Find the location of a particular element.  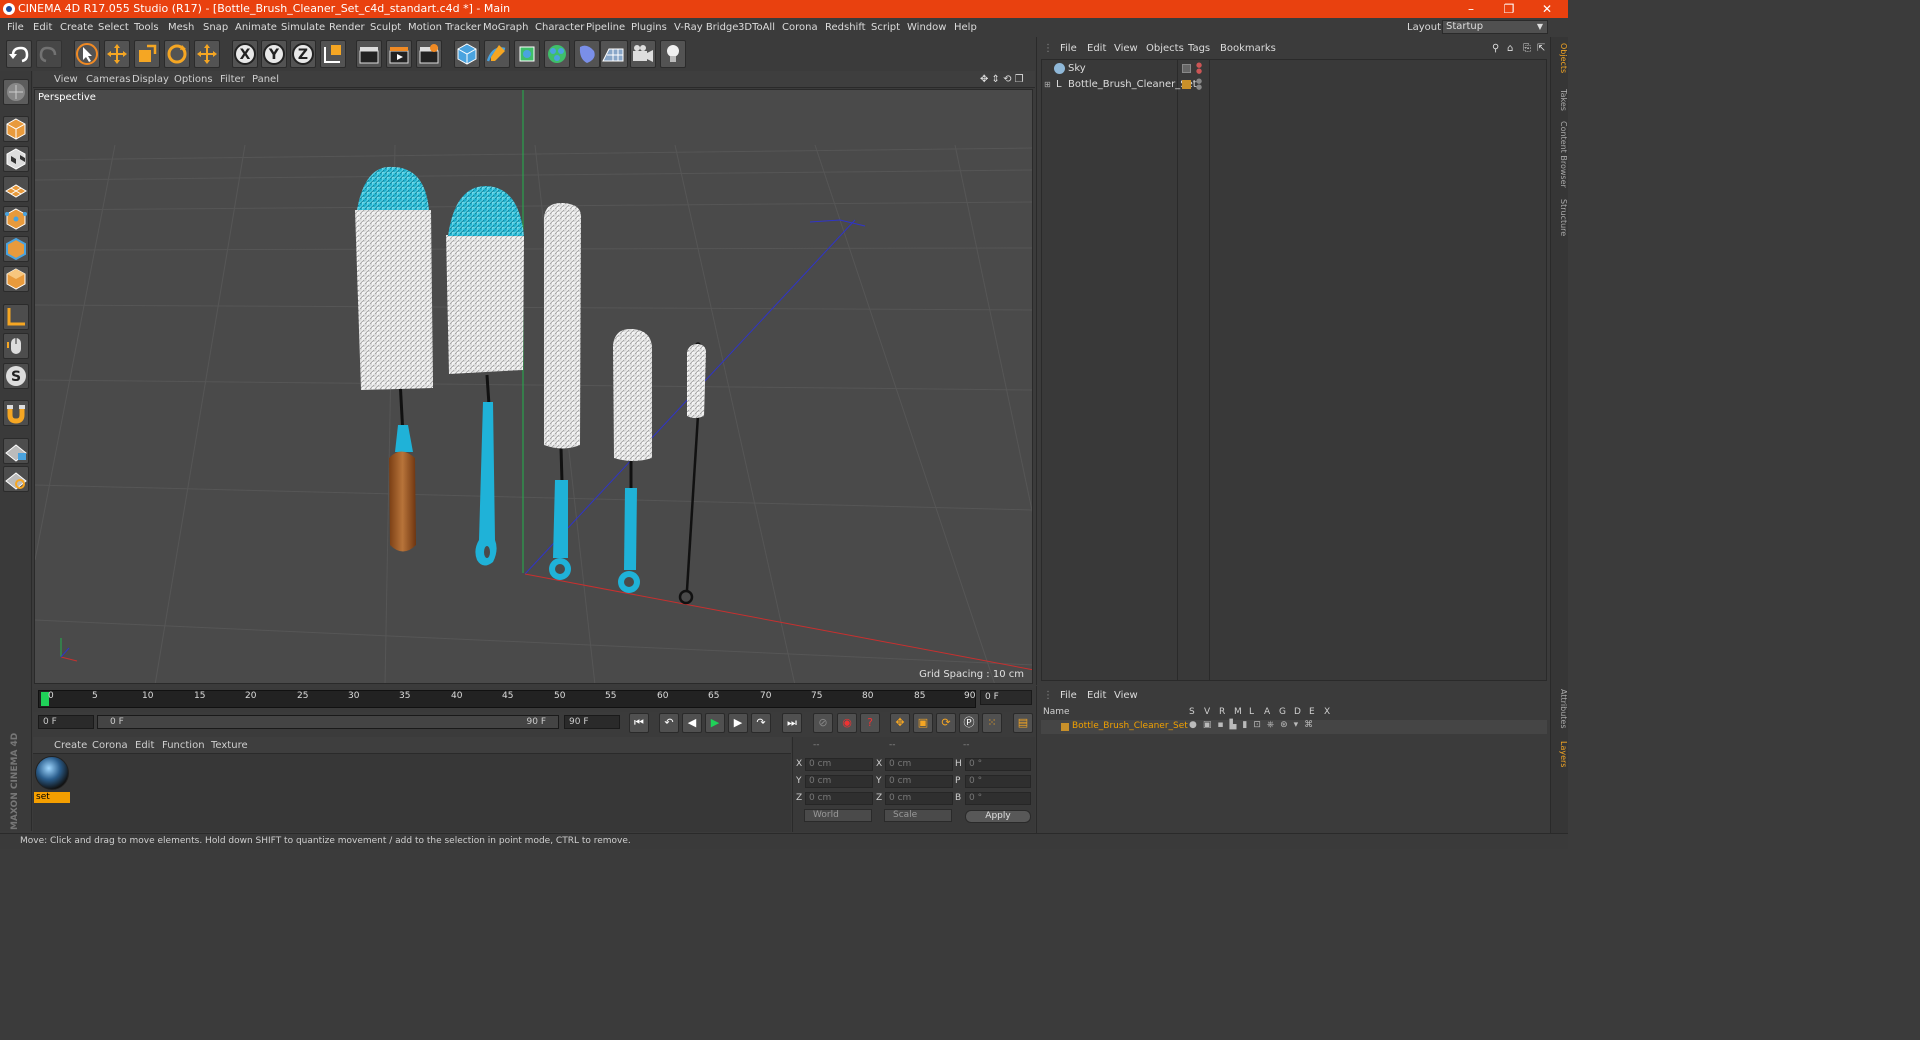

current-frame-field: 0 F is located at coordinates (1006, 697).